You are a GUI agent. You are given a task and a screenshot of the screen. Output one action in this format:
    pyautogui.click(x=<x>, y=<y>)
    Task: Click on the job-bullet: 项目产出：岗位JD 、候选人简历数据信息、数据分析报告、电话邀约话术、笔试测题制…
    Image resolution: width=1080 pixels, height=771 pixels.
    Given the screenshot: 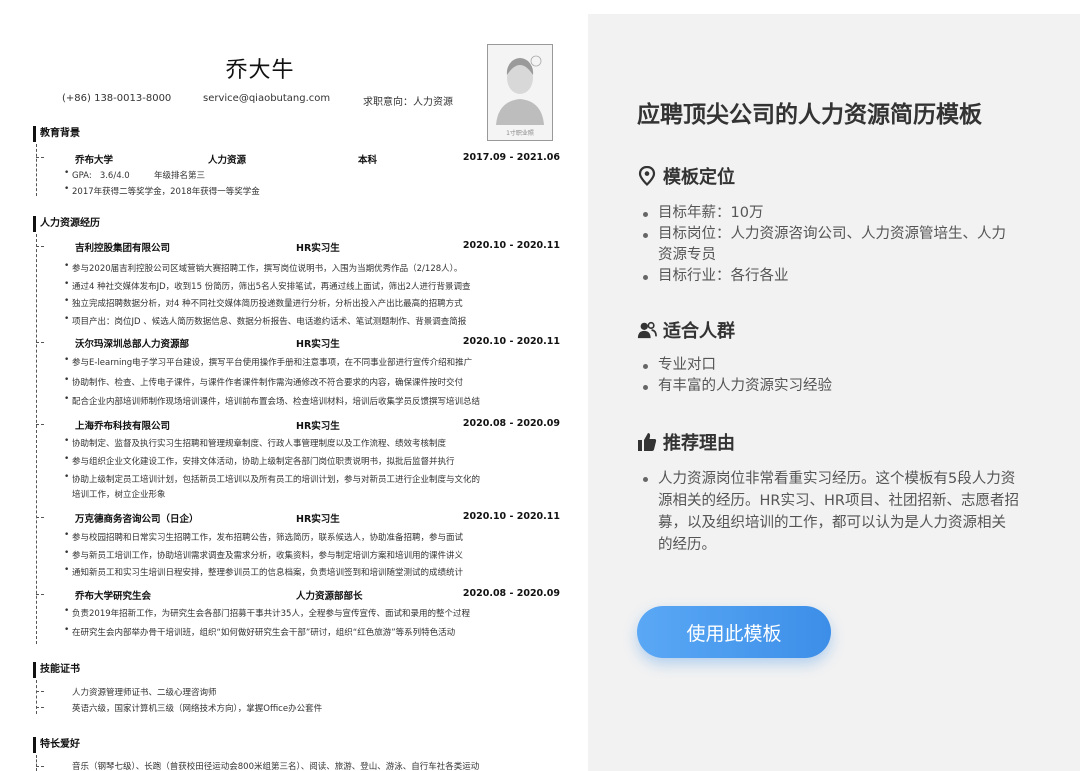 What is the action you would take?
    pyautogui.click(x=265, y=320)
    